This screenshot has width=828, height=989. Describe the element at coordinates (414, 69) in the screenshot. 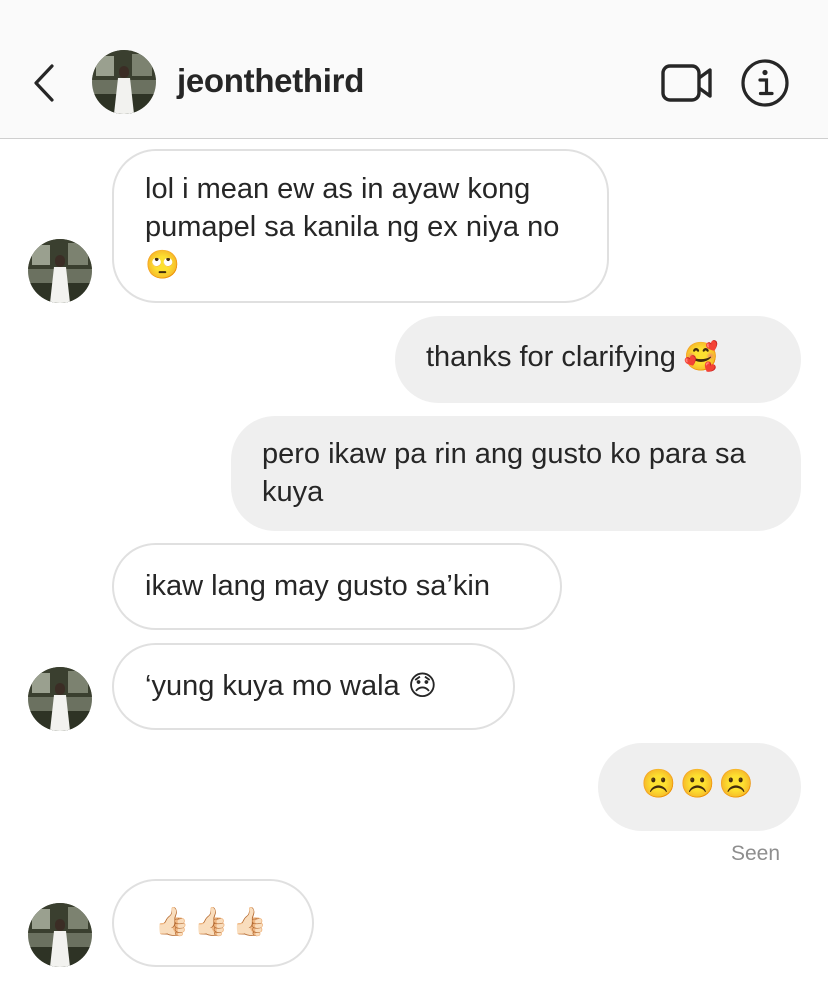

I see `chat-header: jeonthethird` at that location.